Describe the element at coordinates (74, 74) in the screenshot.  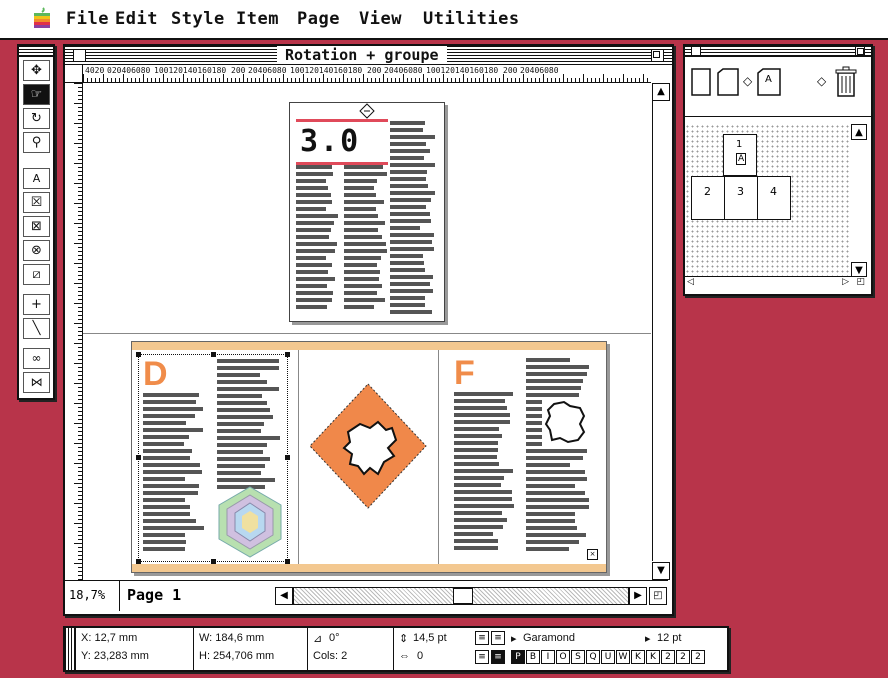
I see `ruler-origin` at that location.